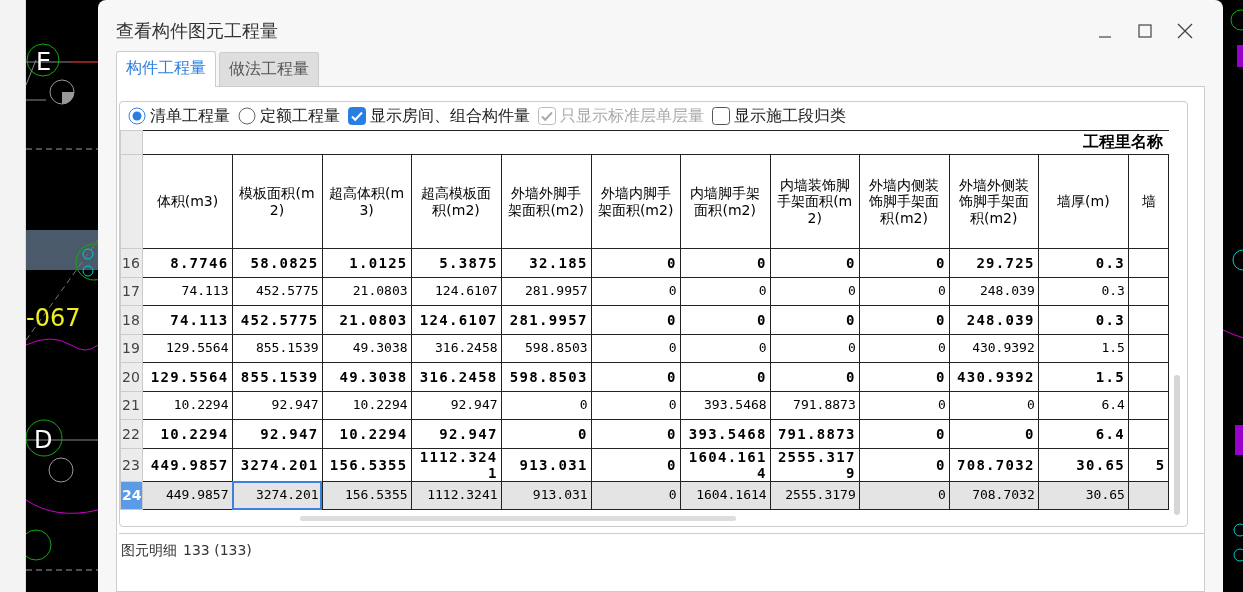 This screenshot has height=592, width=1243. What do you see at coordinates (456, 201) in the screenshot?
I see `column-header: 超高模板面积(m2)` at bounding box center [456, 201].